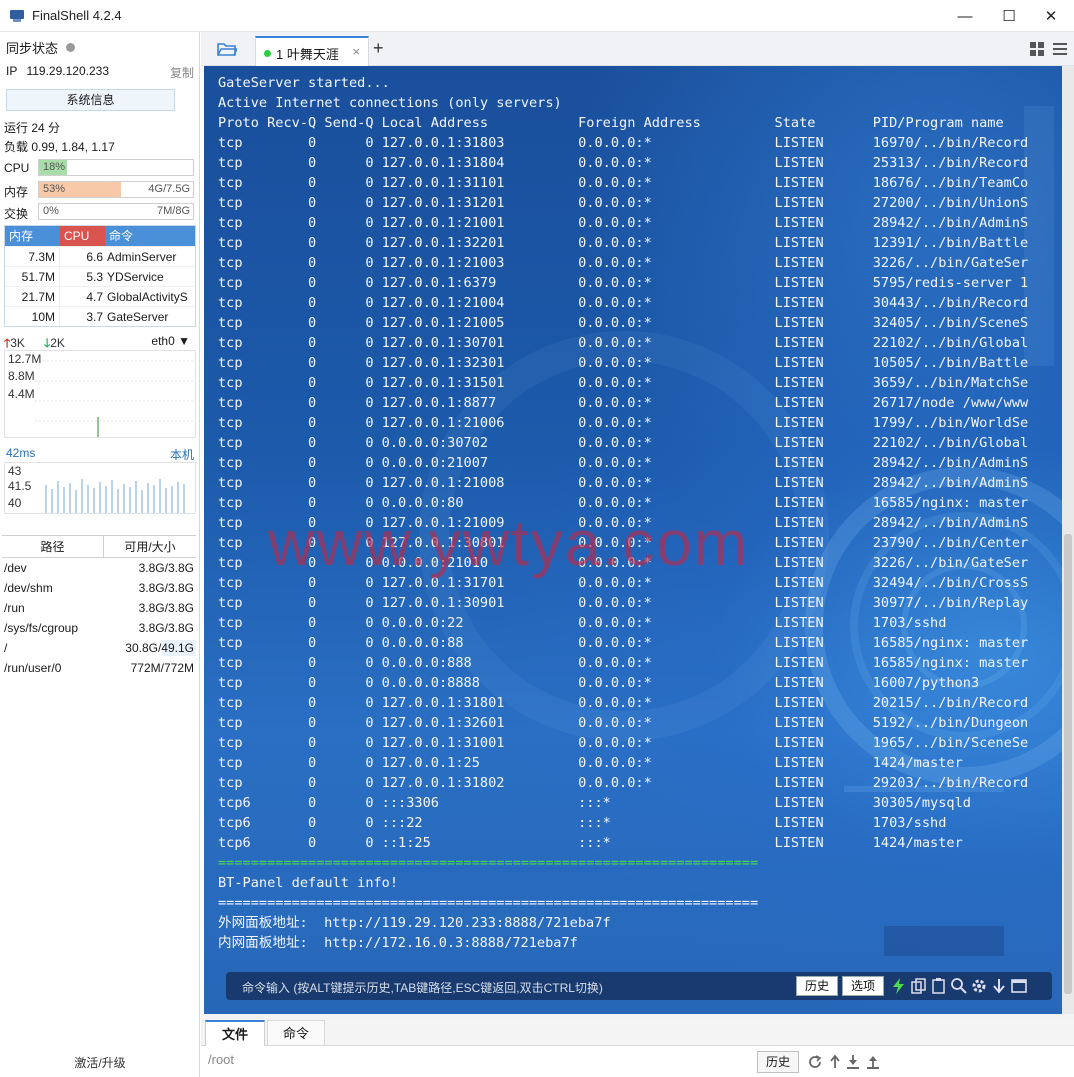 Image resolution: width=1074 pixels, height=1077 pixels. Describe the element at coordinates (15, 471) in the screenshot. I see `latency-scale-top: 43` at that location.